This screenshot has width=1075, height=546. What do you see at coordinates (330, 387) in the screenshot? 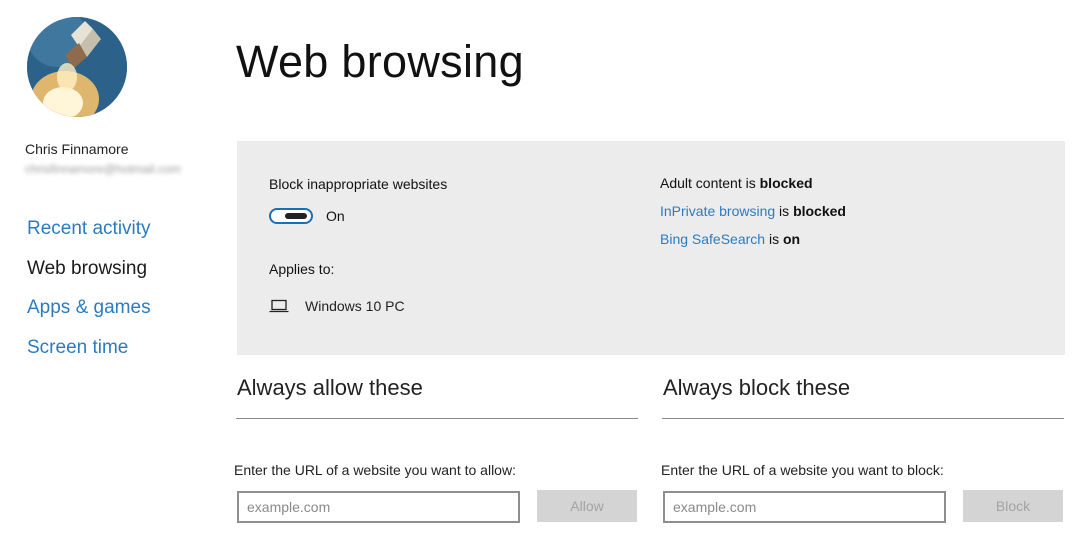
I see `allow-list-title: Always allow these` at bounding box center [330, 387].